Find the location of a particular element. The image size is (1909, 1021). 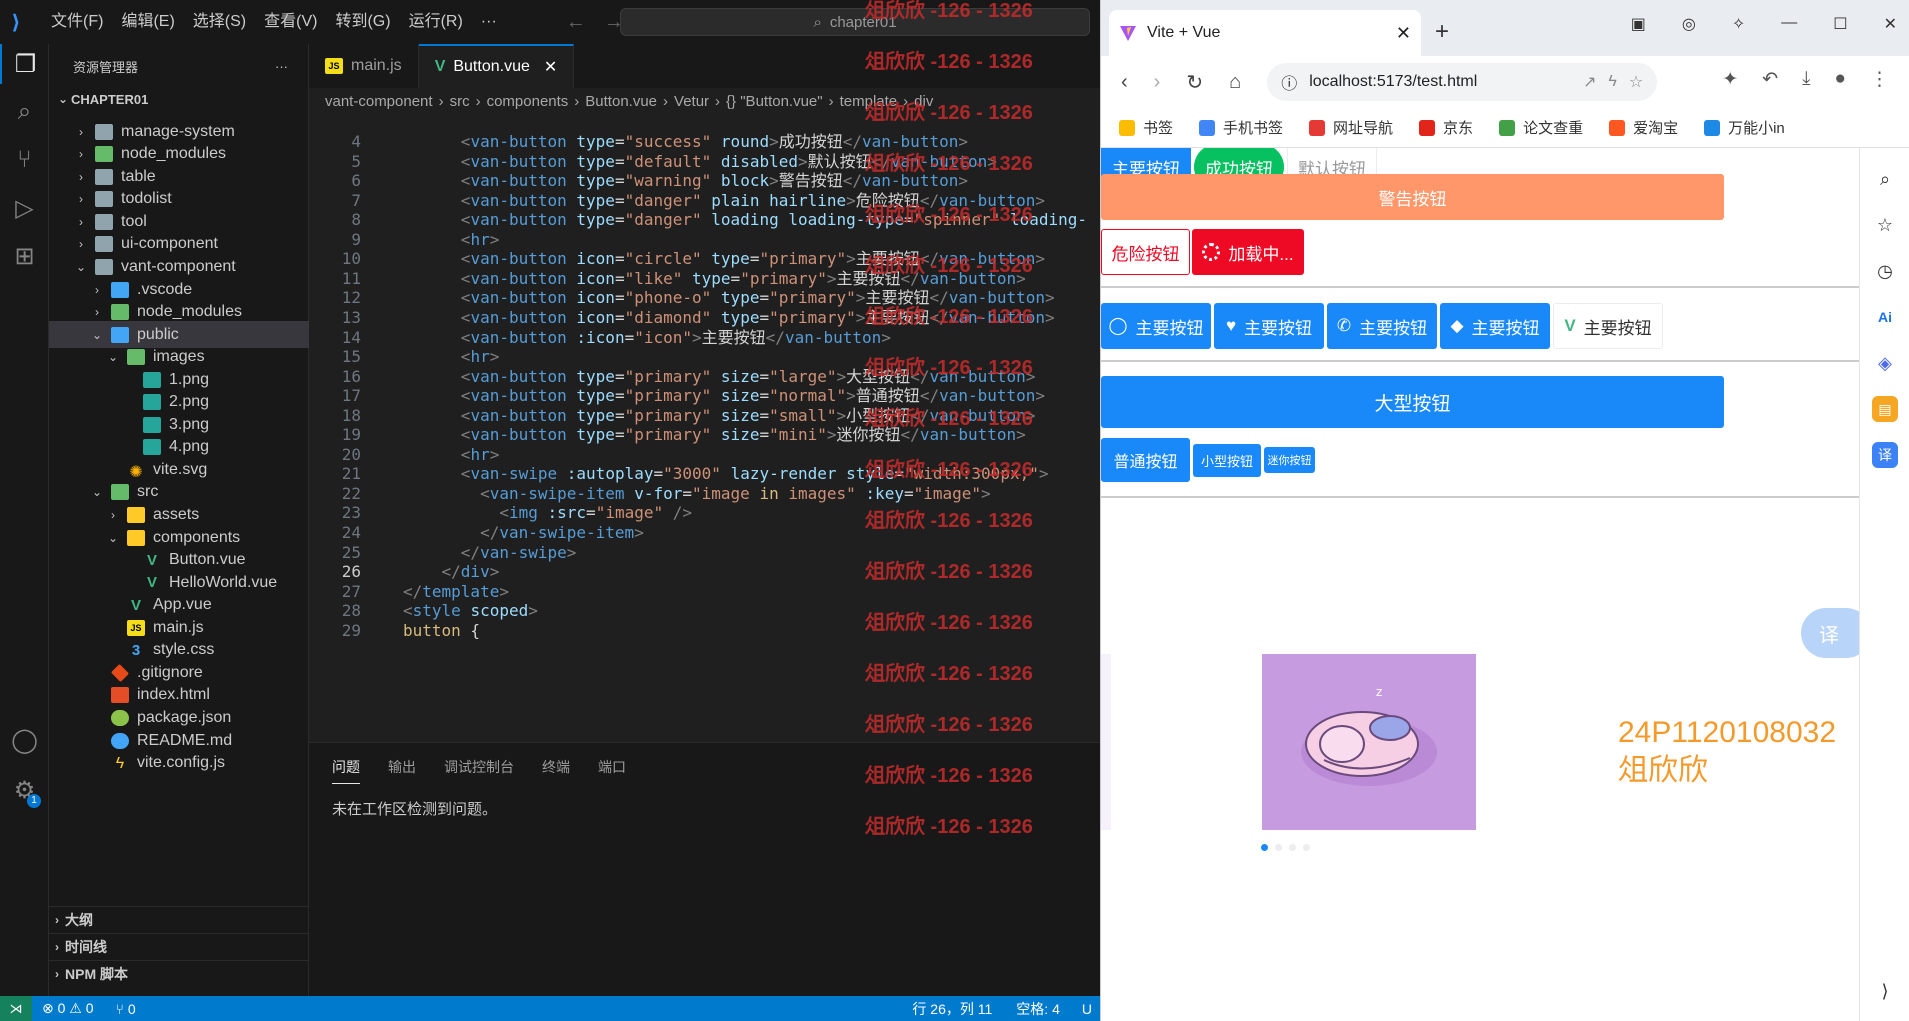

bookmark-item: 书签 is located at coordinates (1146, 127).